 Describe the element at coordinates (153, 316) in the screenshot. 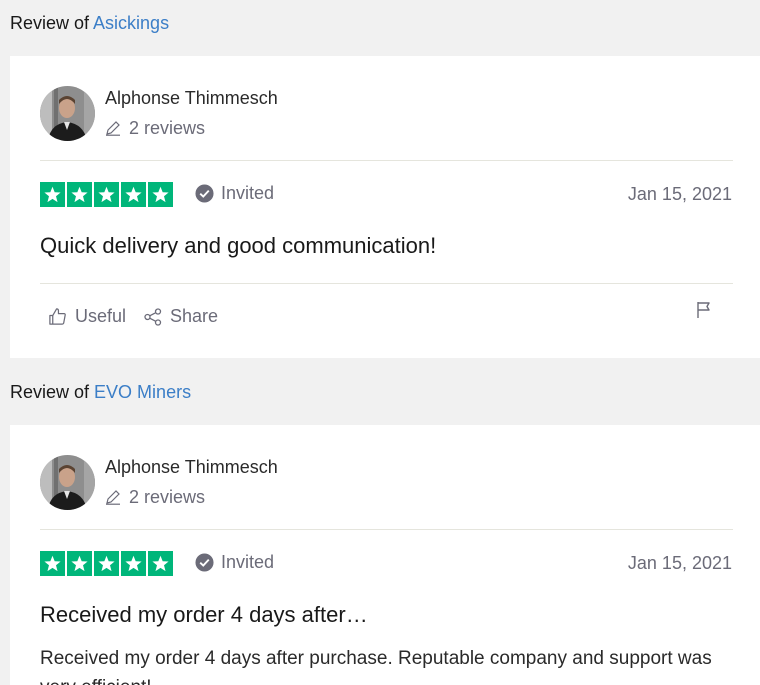

I see `share-icon` at that location.